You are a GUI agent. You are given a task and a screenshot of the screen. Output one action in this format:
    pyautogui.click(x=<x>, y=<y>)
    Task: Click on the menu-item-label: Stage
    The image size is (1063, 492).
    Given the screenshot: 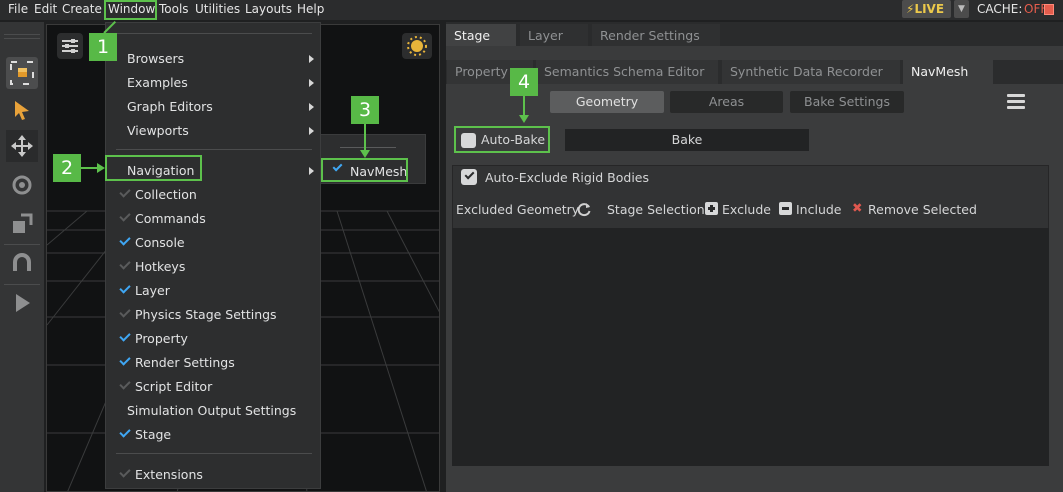 What is the action you would take?
    pyautogui.click(x=153, y=434)
    